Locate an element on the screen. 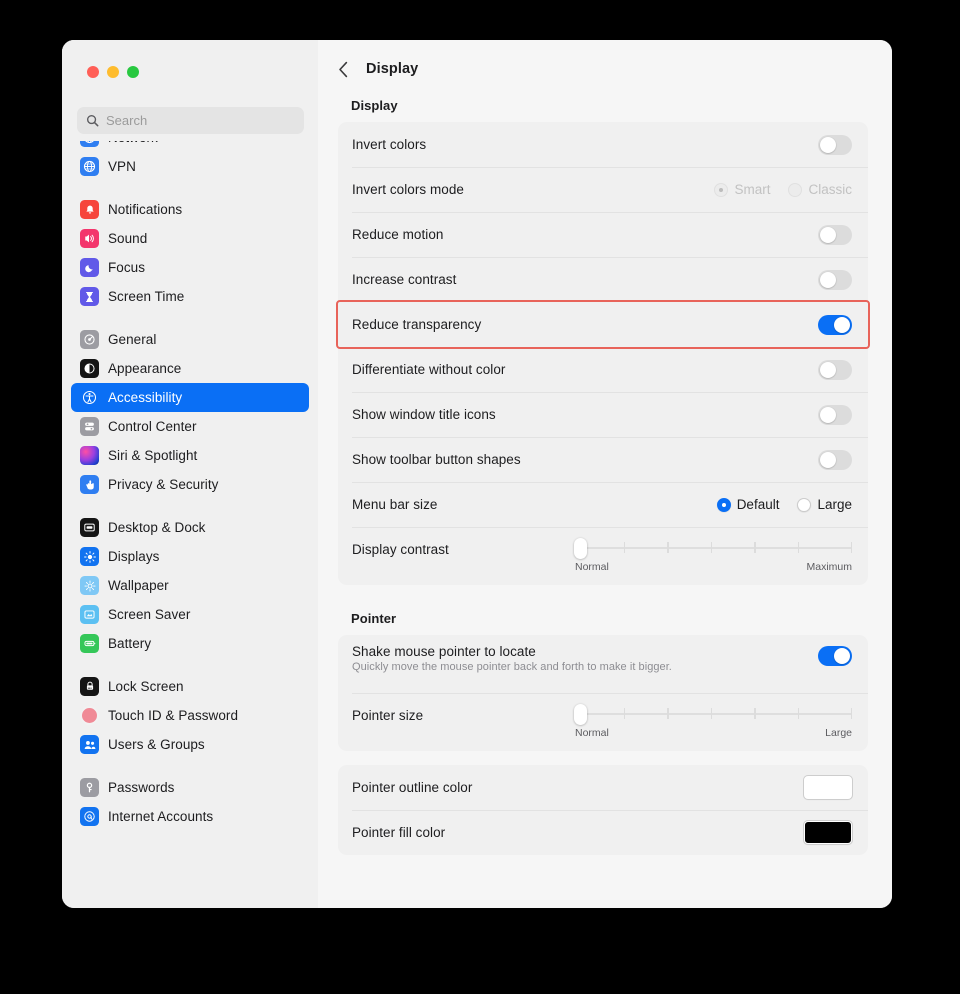 The image size is (960, 994). row-label: Pointer size is located at coordinates (388, 715).